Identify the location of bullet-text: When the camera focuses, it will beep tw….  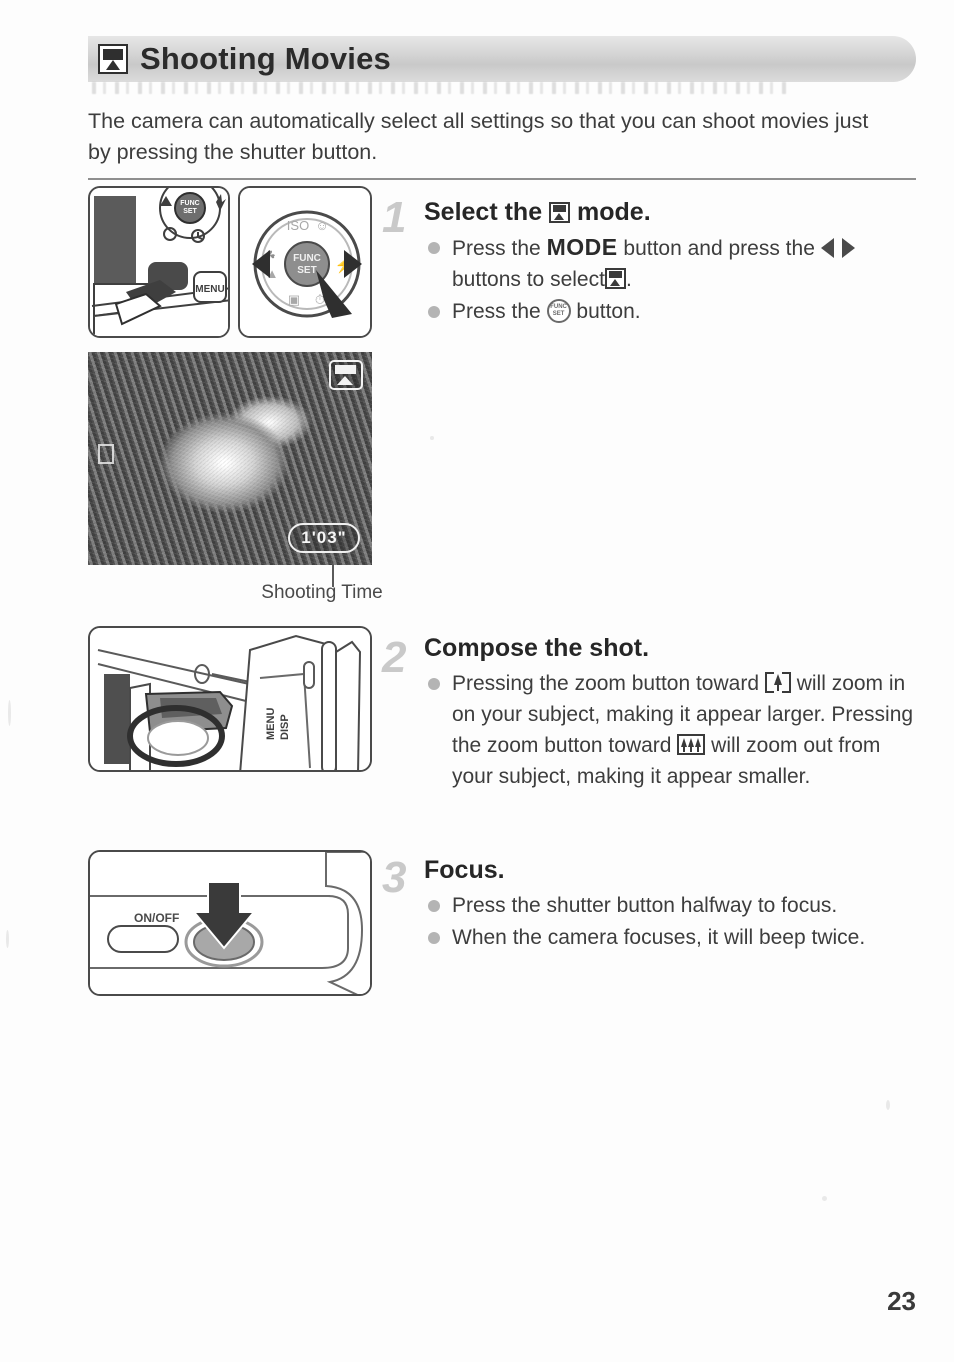
(659, 937).